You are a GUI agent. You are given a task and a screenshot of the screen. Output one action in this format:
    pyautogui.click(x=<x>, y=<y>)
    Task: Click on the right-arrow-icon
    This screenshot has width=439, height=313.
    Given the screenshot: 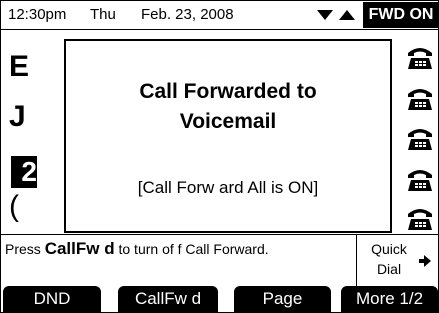 What is the action you would take?
    pyautogui.click(x=425, y=261)
    